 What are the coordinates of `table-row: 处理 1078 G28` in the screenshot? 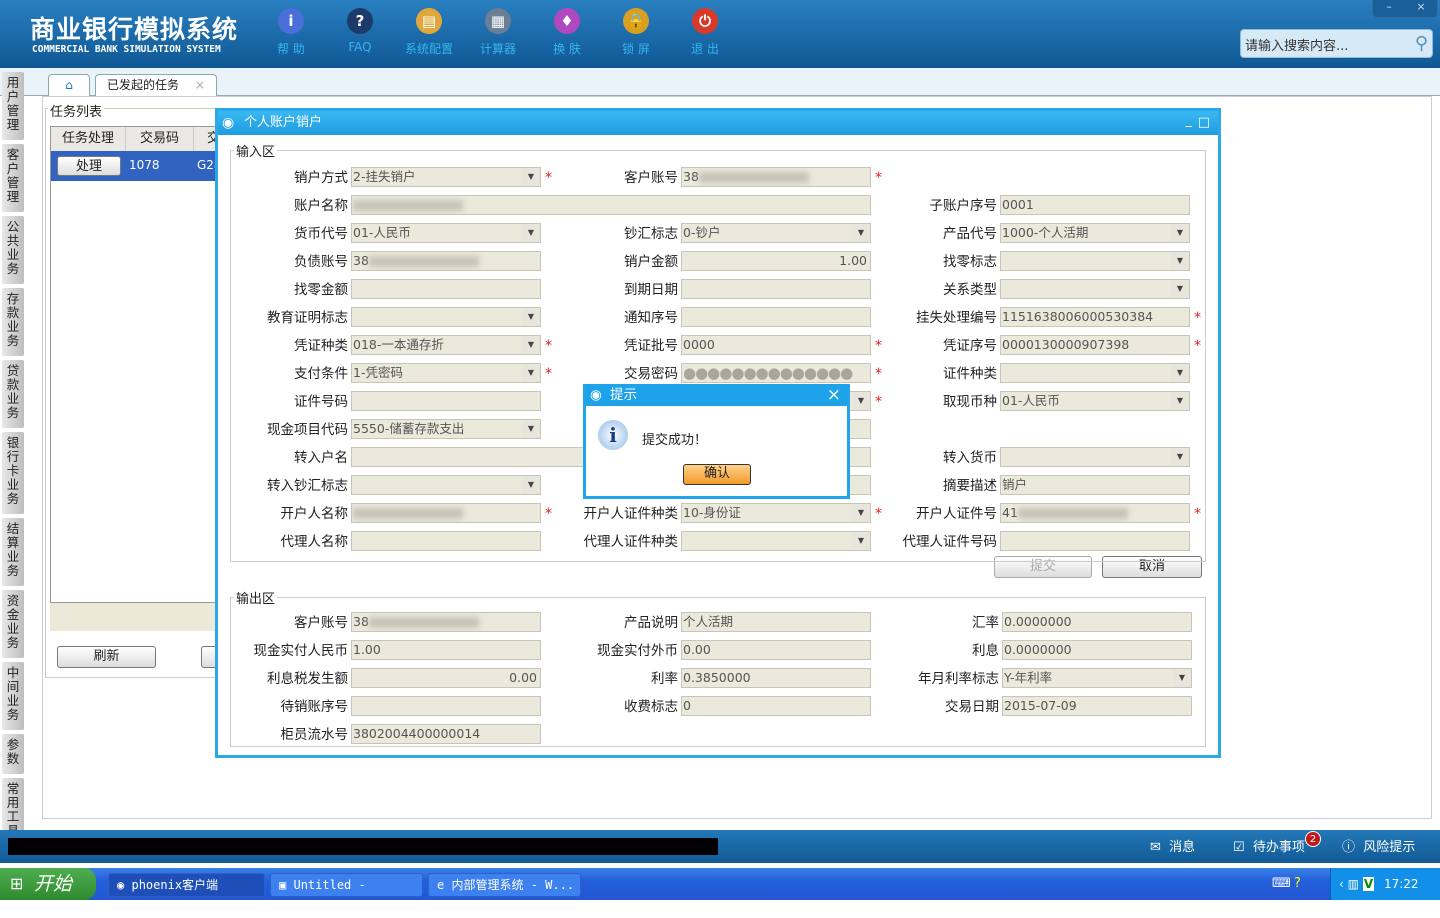 It's located at (135, 166).